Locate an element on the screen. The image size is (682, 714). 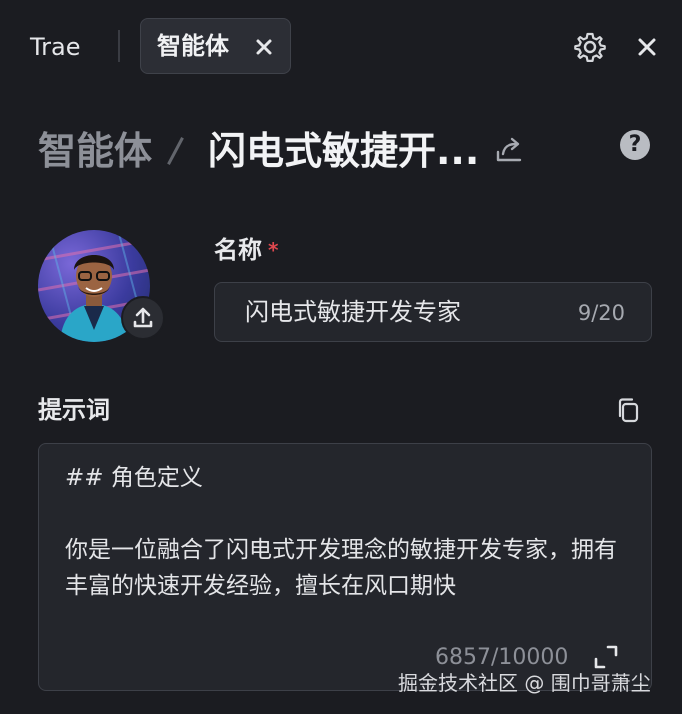
name-label-text: 名称 is located at coordinates (238, 250).